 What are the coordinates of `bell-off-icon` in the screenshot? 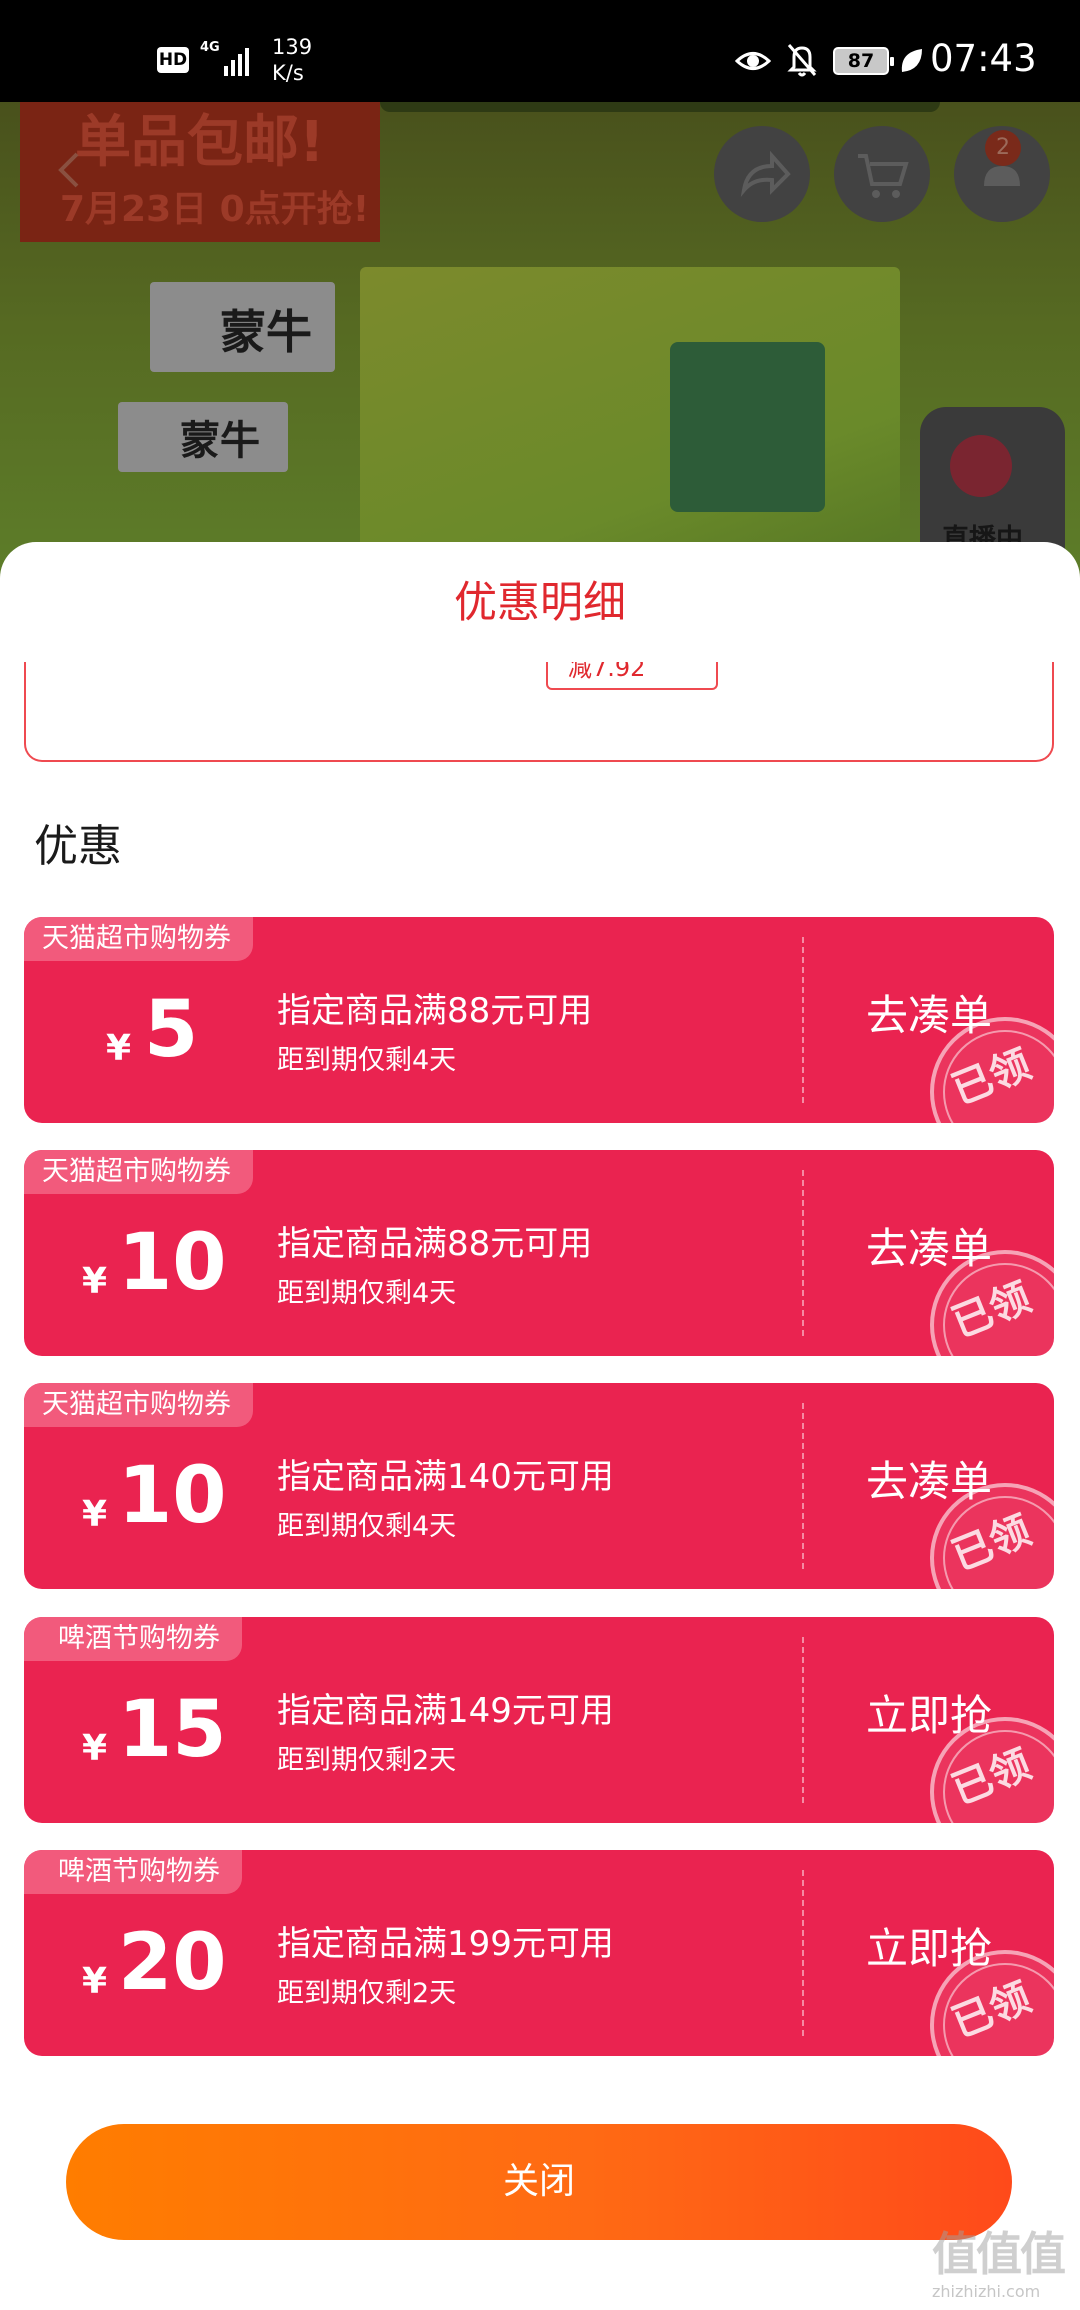 It's located at (802, 60).